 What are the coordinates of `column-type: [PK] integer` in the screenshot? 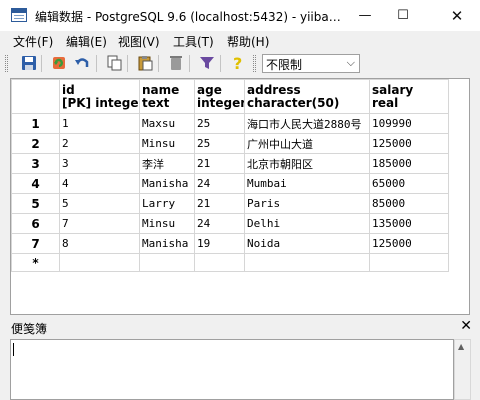 It's located at (101, 102).